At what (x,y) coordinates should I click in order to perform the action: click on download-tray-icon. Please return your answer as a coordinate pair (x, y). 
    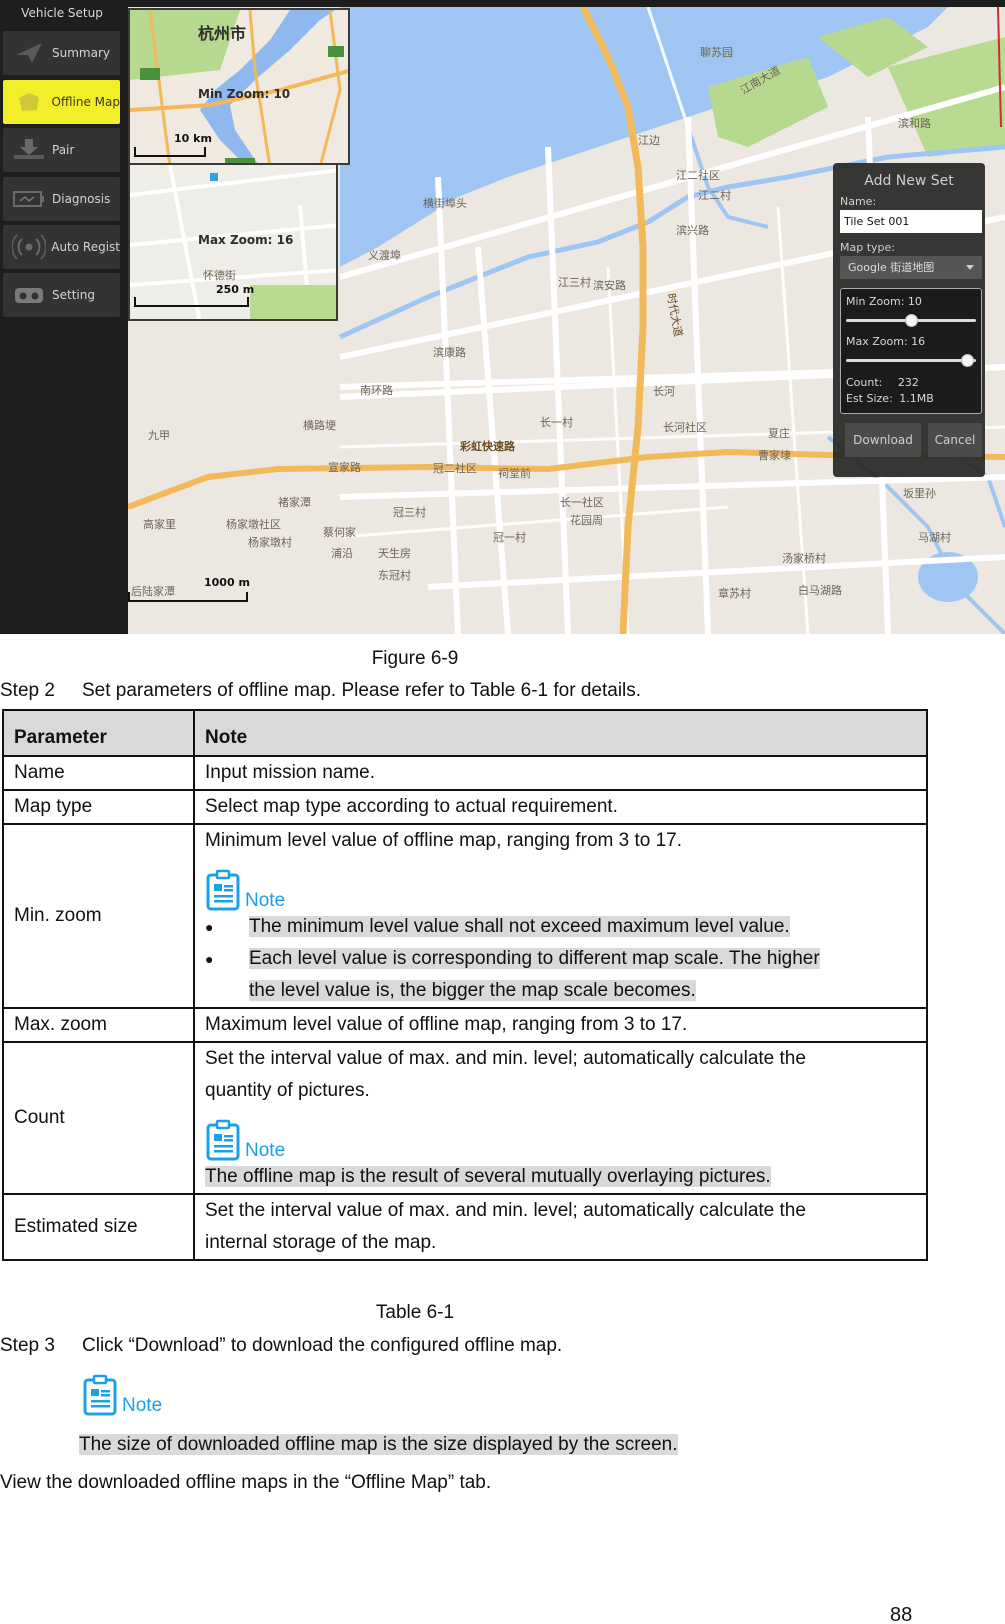
    Looking at the image, I should click on (29, 150).